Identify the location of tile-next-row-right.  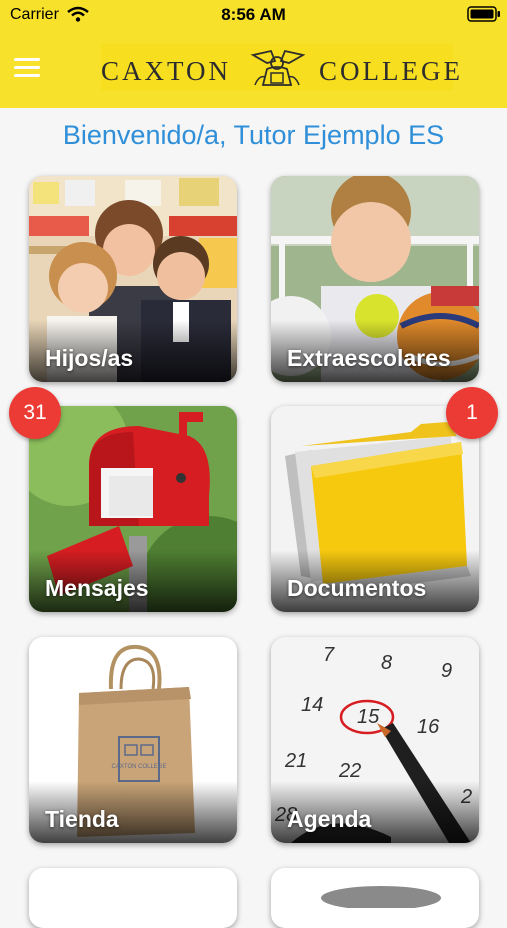
(375, 898).